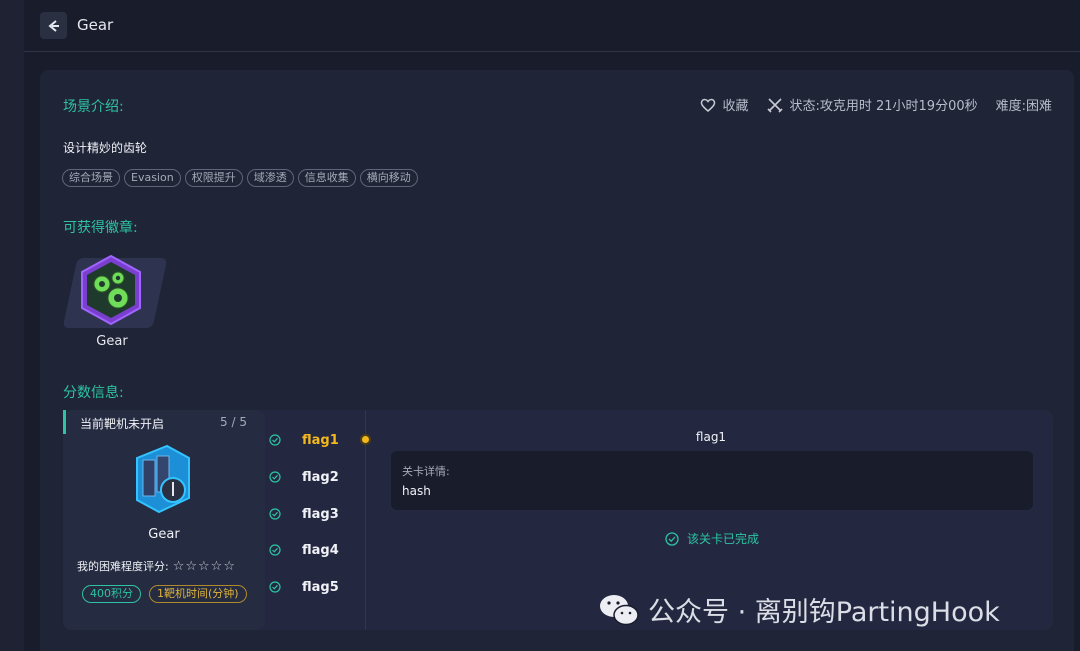 The width and height of the screenshot is (1080, 651). I want to click on score-section-title: 分数信息:, so click(93, 393).